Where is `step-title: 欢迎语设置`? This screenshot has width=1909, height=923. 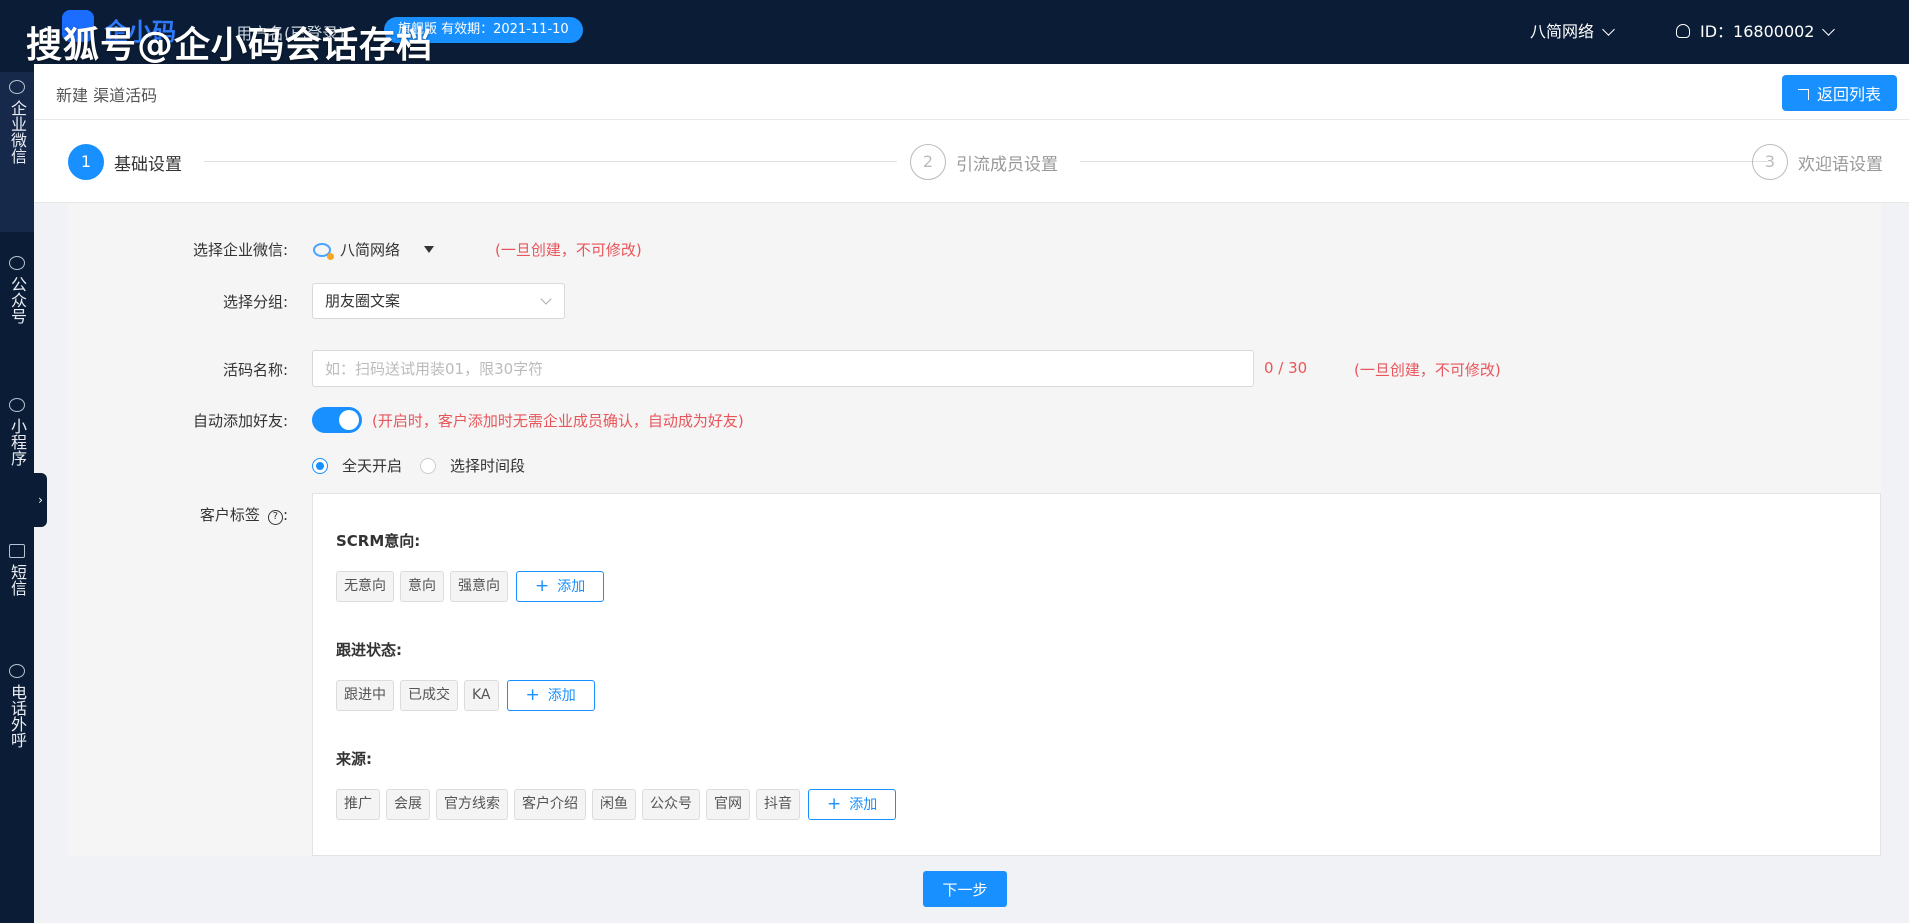 step-title: 欢迎语设置 is located at coordinates (1840, 164).